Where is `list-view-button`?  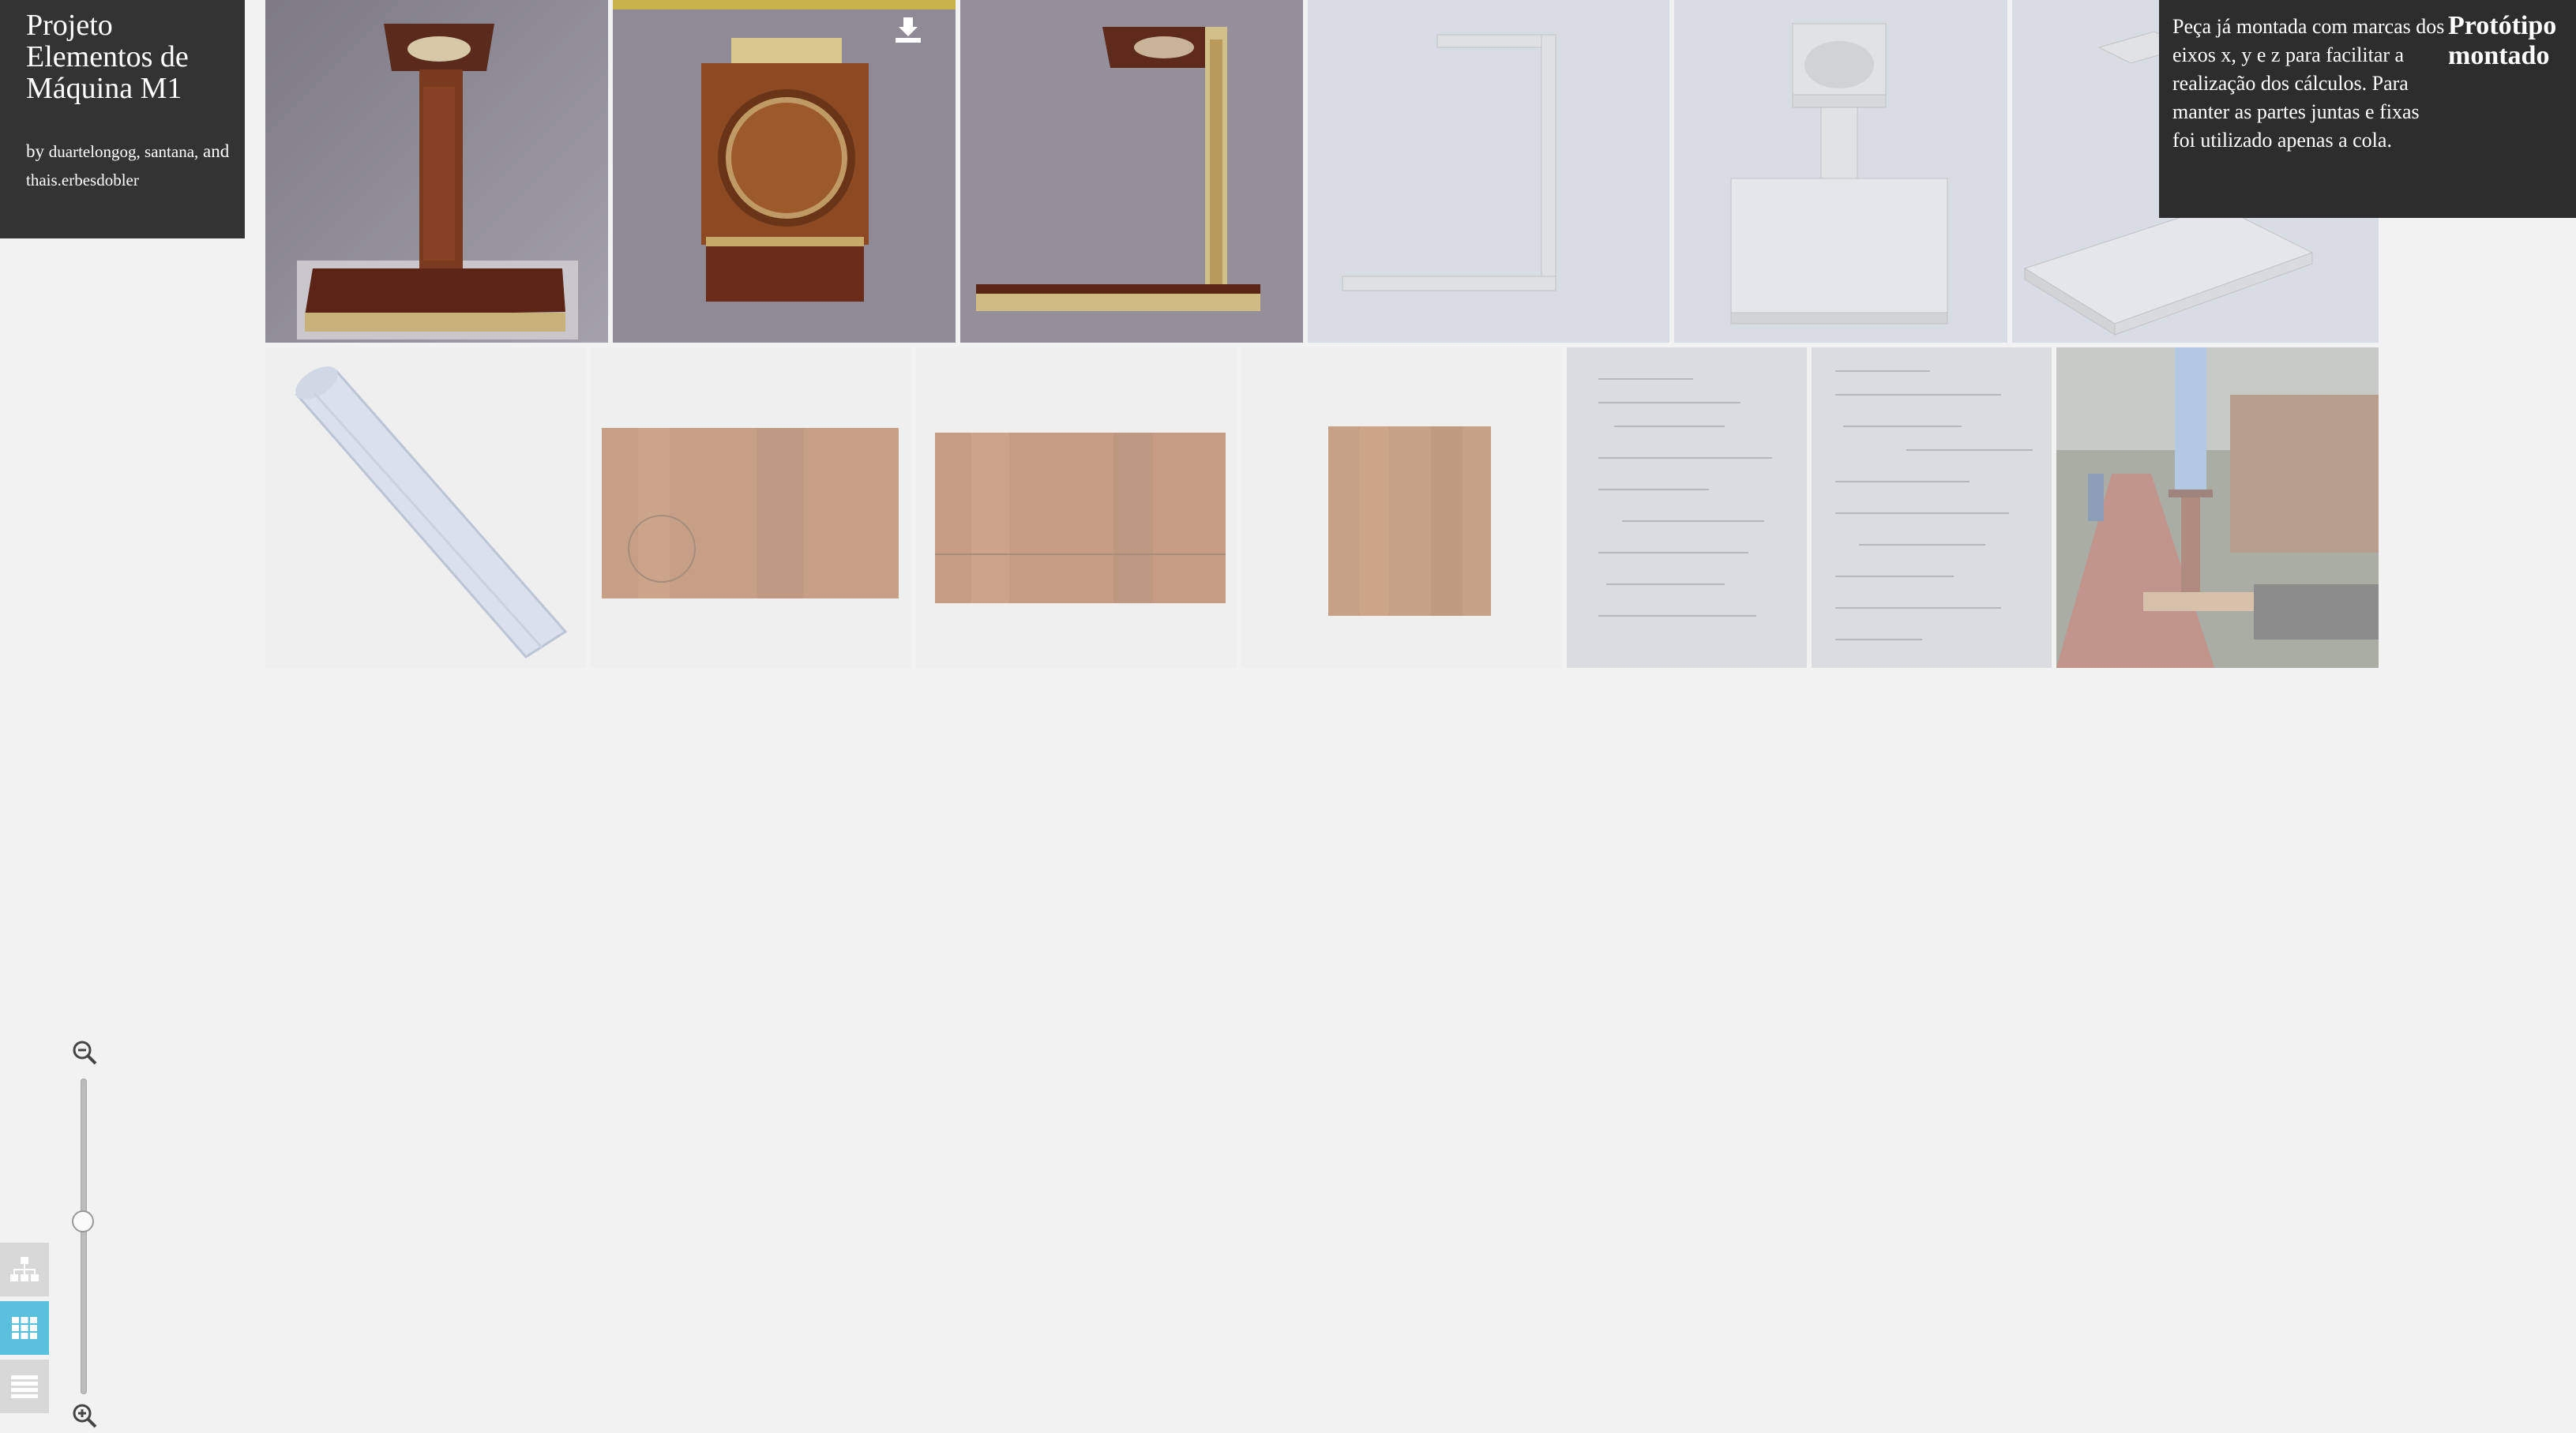 list-view-button is located at coordinates (24, 1386).